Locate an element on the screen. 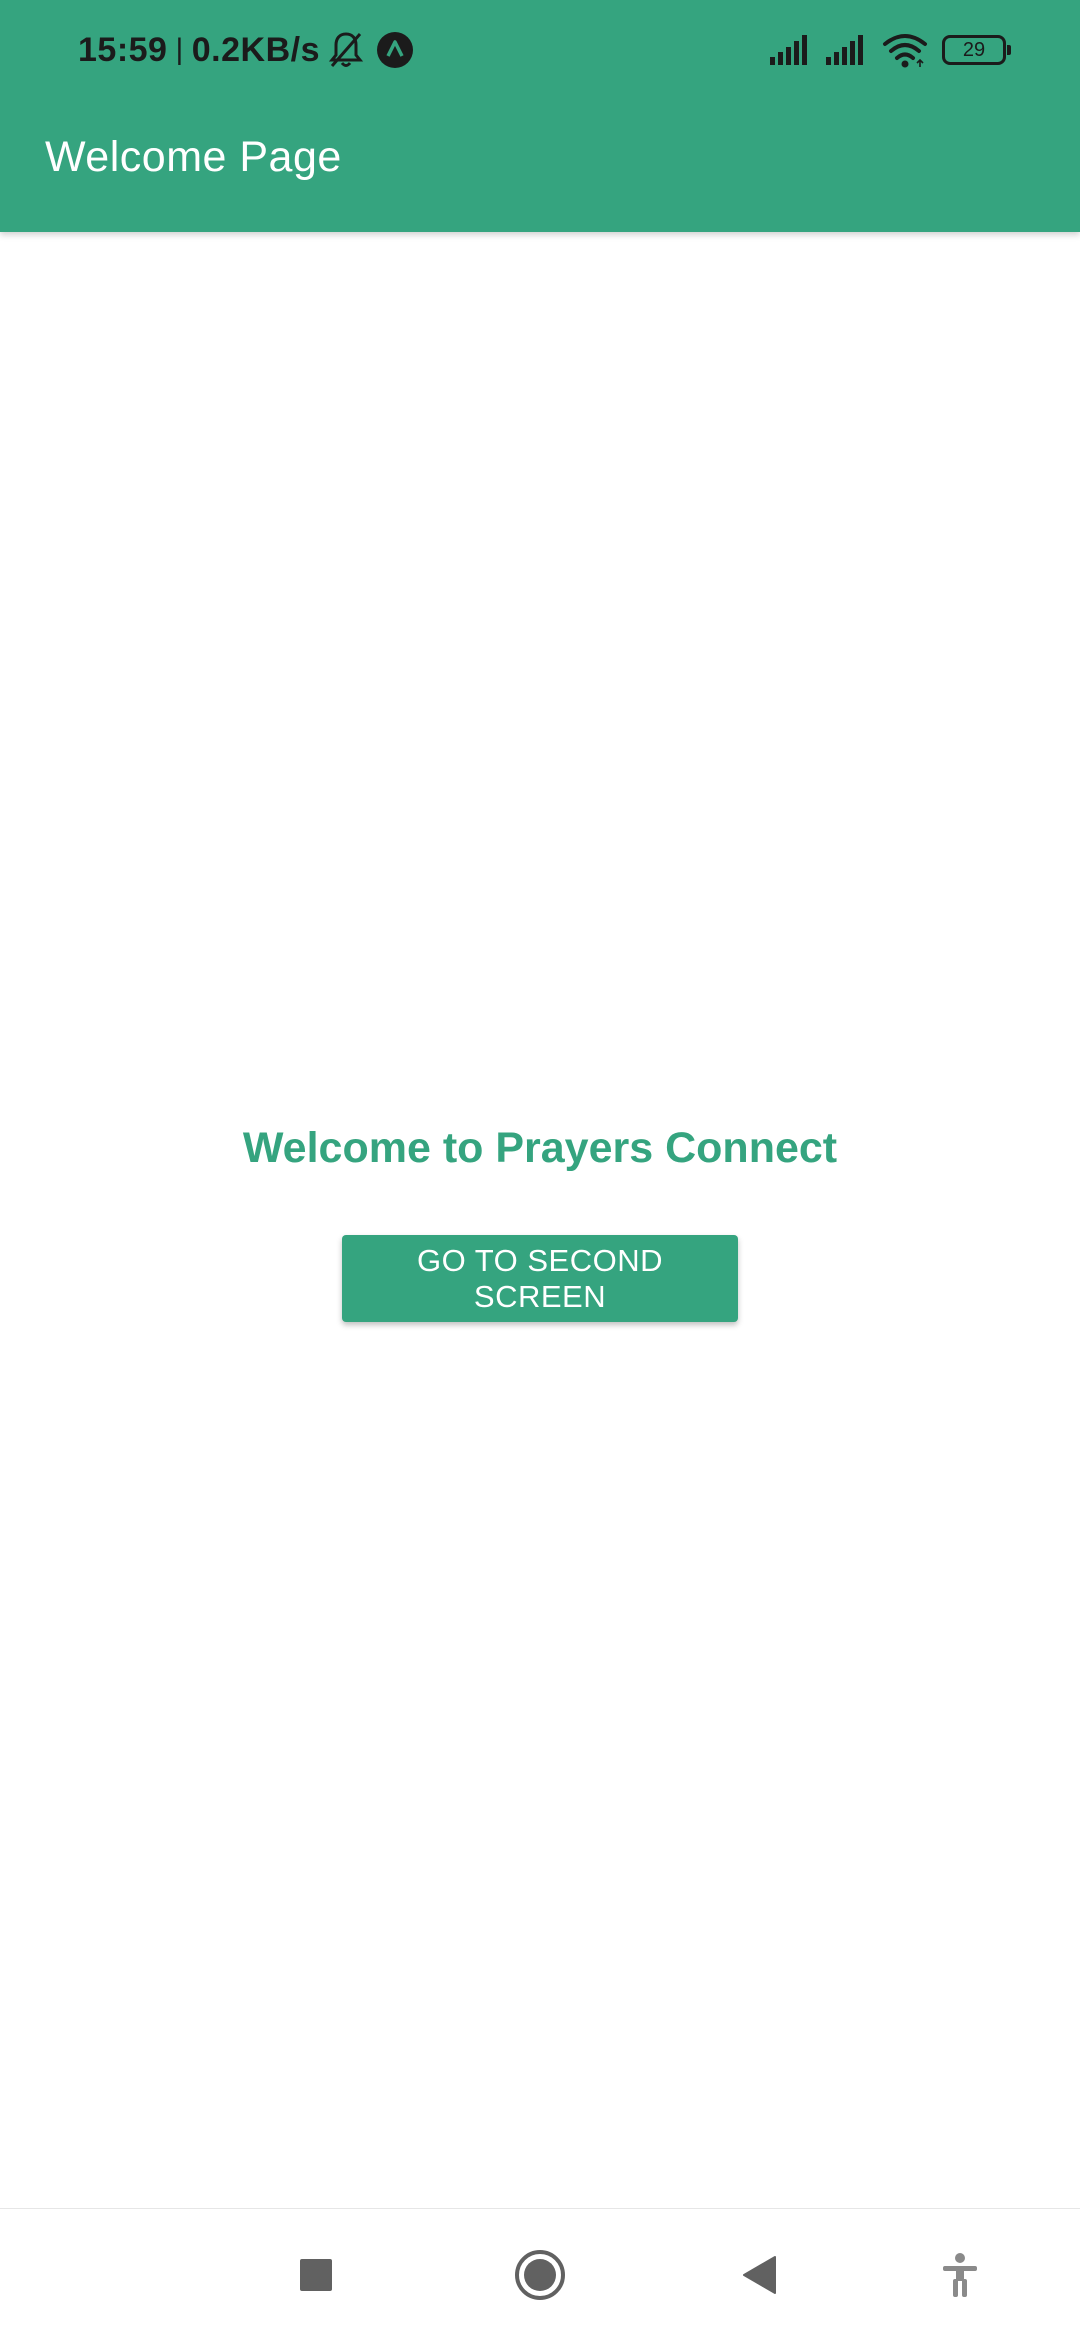 This screenshot has height=2340, width=1080. accessibility-icon is located at coordinates (960, 2275).